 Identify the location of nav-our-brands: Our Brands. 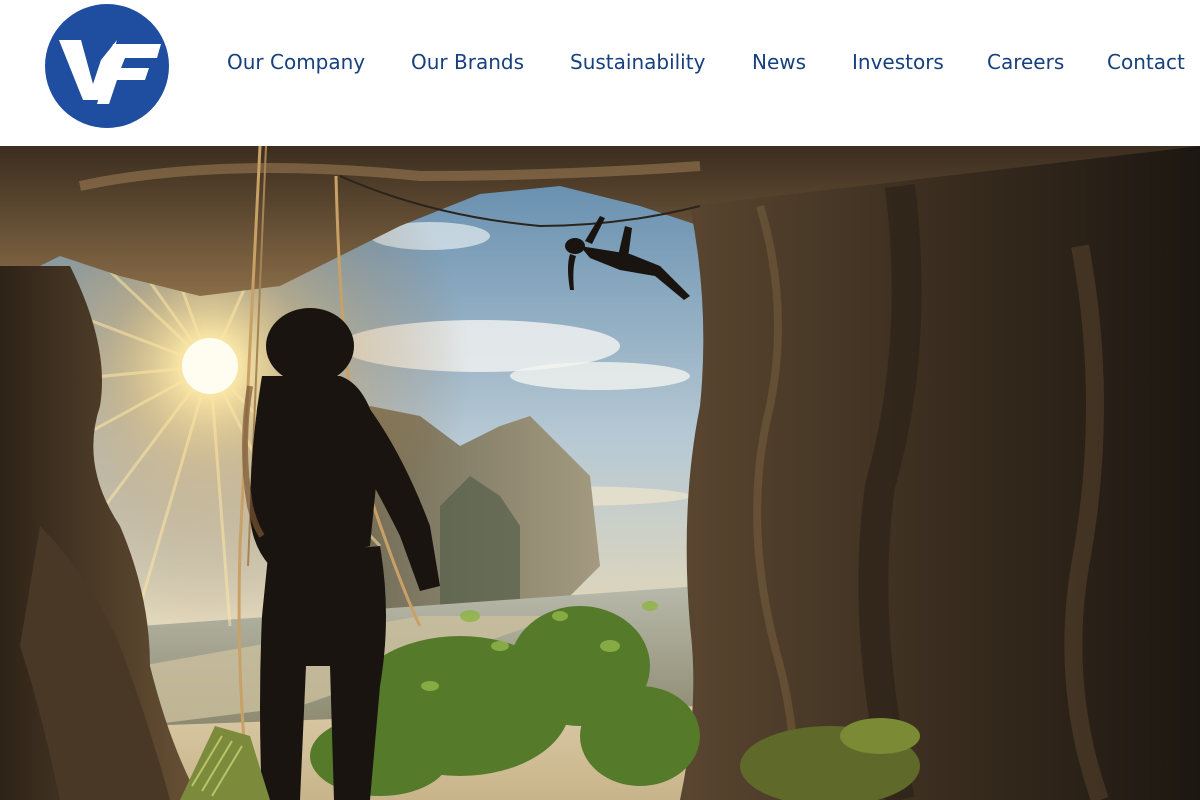
(467, 62).